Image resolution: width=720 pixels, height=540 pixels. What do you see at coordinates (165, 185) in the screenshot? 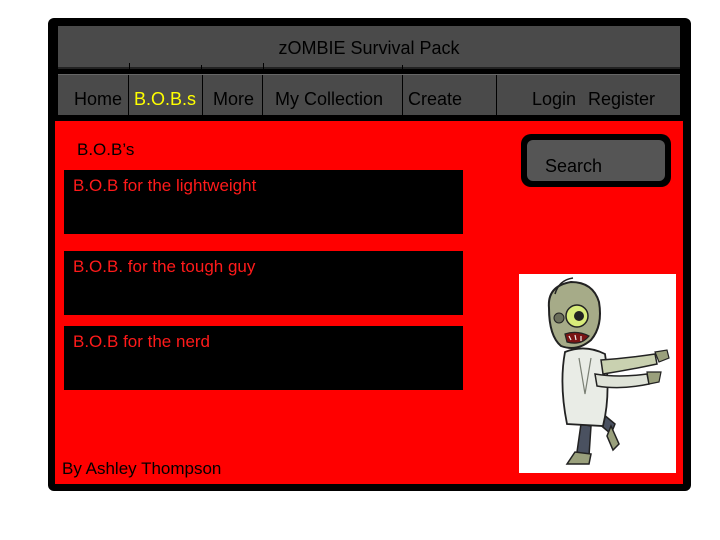
I see `bob-card-label: B.O.B for the lightweight` at bounding box center [165, 185].